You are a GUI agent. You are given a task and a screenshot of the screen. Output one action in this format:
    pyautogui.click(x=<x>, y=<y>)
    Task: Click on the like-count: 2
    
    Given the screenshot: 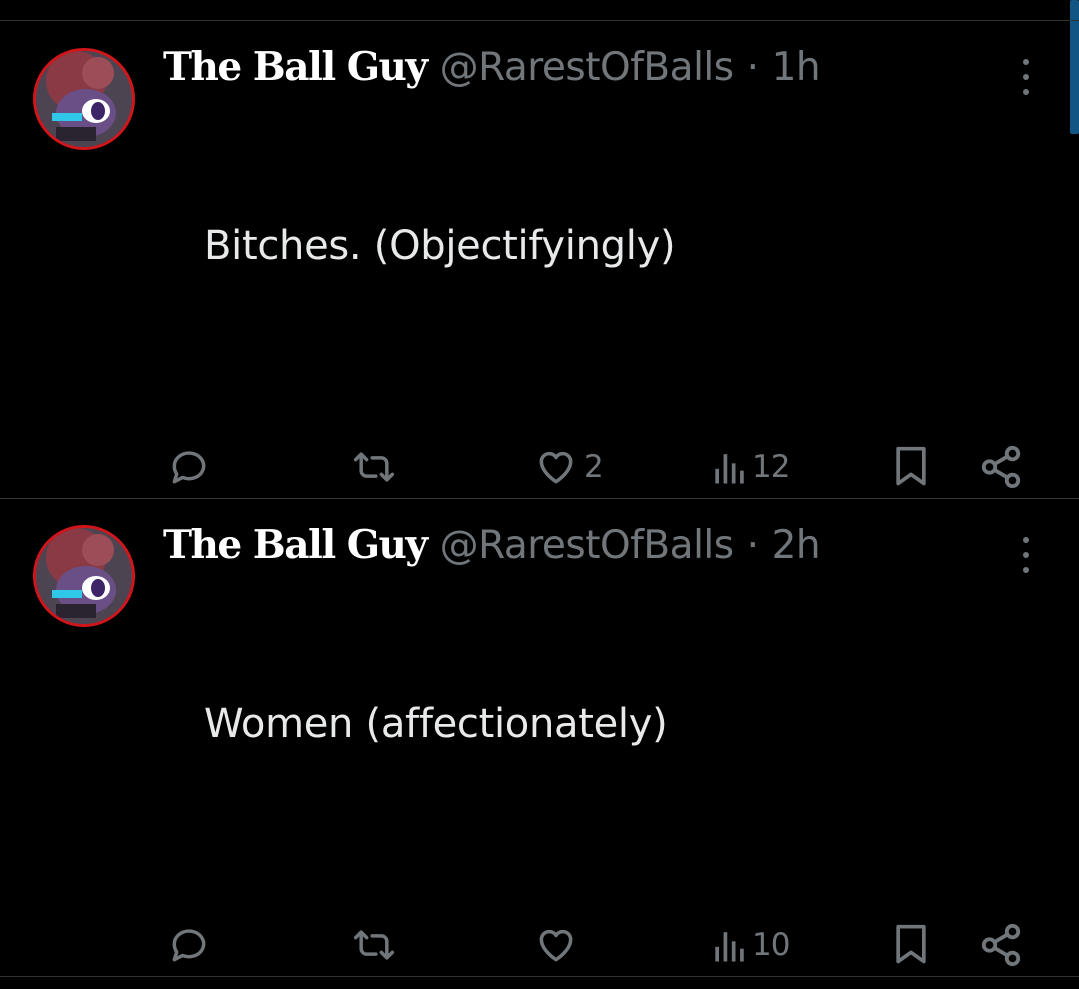 What is the action you would take?
    pyautogui.click(x=594, y=467)
    